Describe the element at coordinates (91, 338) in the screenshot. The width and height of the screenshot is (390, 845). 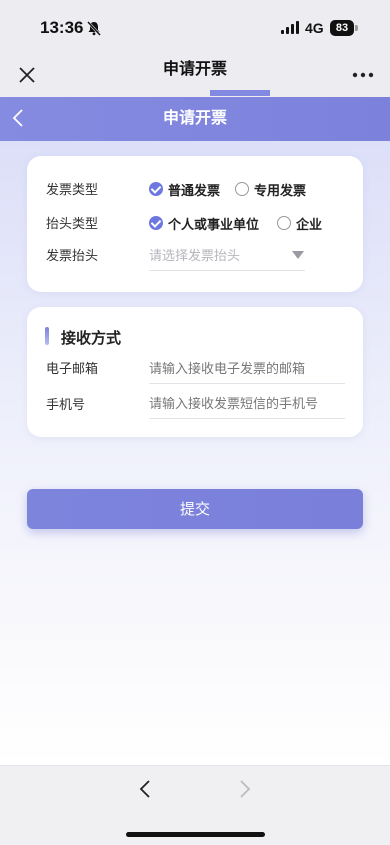
I see `receive-title: 接收方式` at that location.